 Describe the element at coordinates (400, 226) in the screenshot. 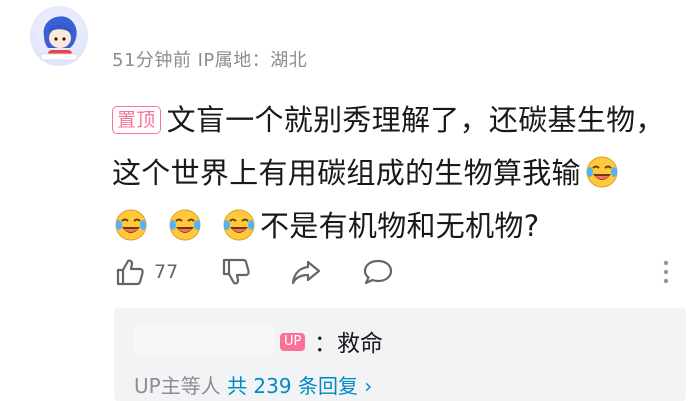

I see `comment-text-3: 不是有机物和无机物?` at that location.